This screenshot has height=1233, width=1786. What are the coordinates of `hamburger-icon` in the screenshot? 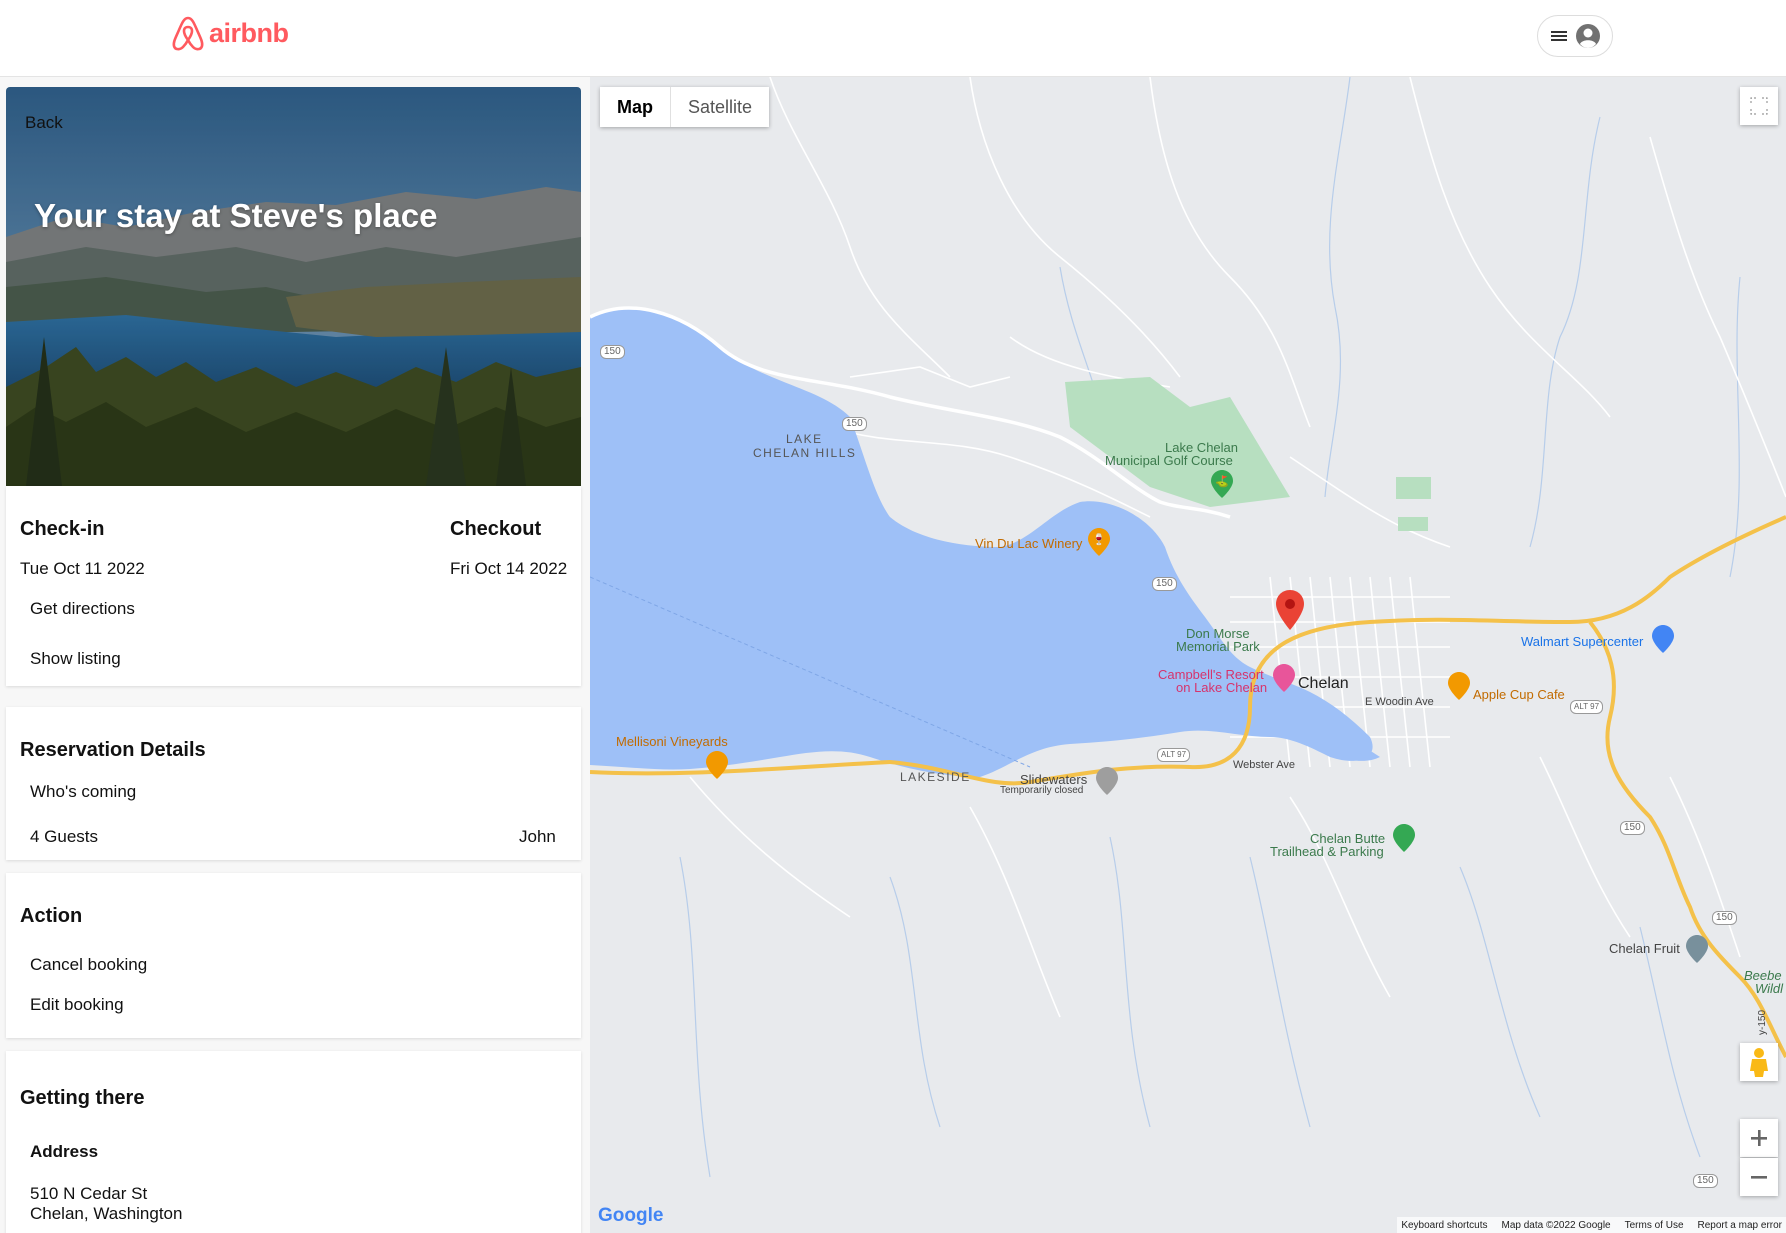 It's located at (1558, 36).